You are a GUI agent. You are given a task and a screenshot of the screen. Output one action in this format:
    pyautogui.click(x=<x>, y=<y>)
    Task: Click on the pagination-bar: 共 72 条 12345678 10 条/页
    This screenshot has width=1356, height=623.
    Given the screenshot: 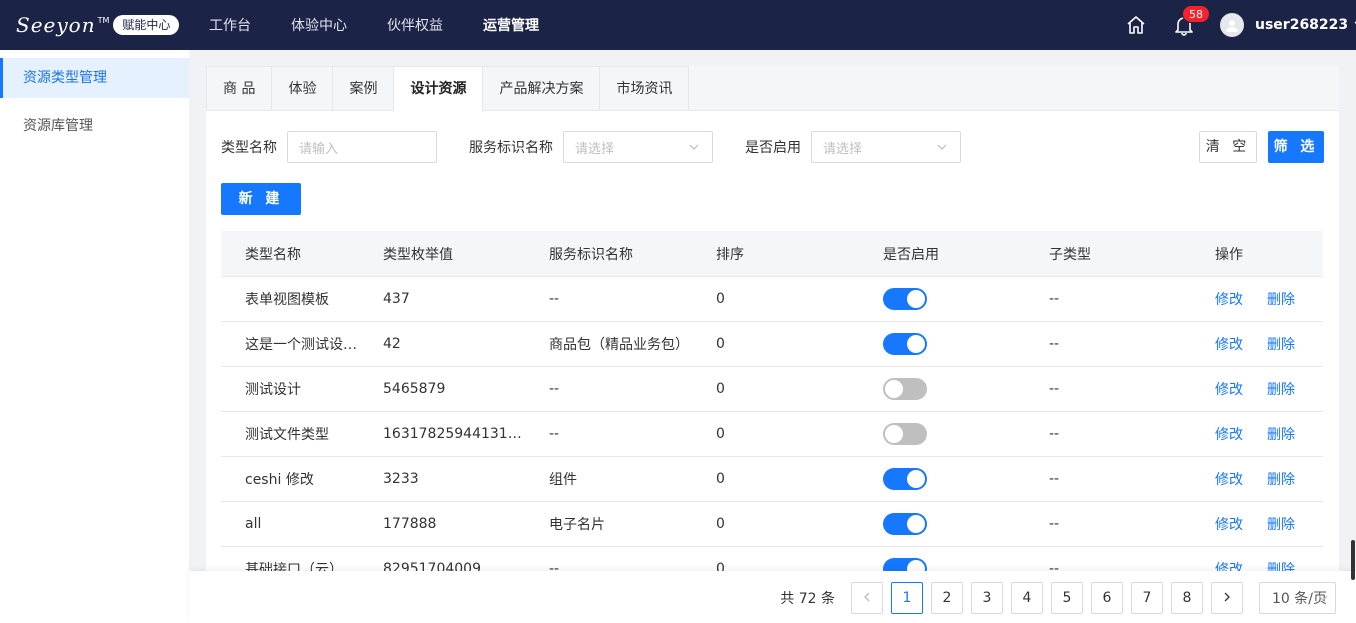 What is the action you would take?
    pyautogui.click(x=772, y=597)
    